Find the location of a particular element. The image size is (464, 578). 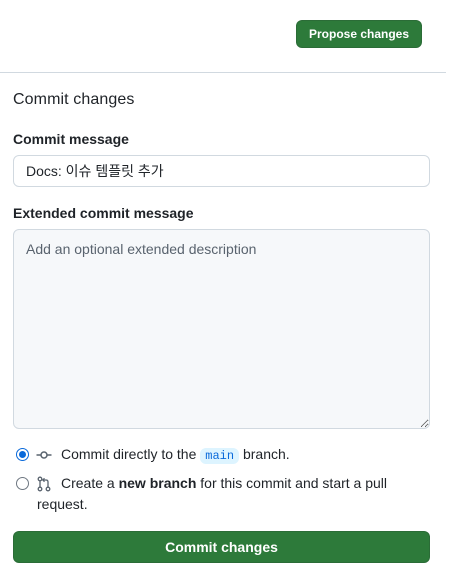

new-branch-suffix: for this commit and start a pull is located at coordinates (294, 483).